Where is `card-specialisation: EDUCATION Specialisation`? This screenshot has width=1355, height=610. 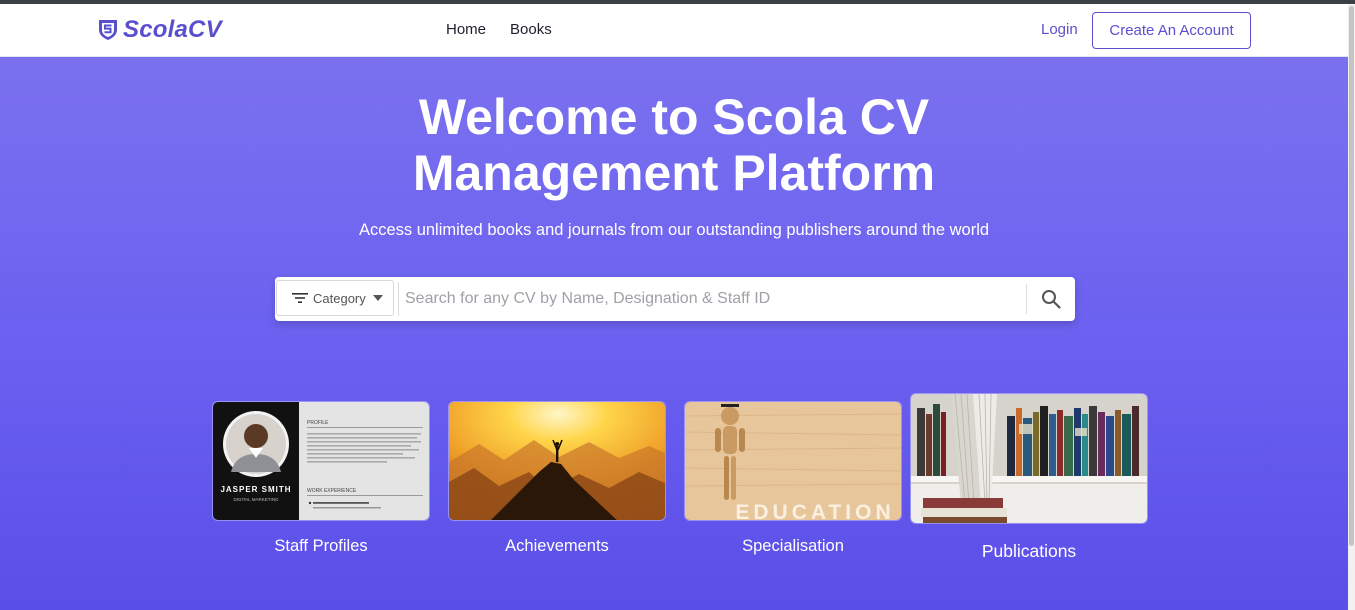 card-specialisation: EDUCATION Specialisation is located at coordinates (793, 486).